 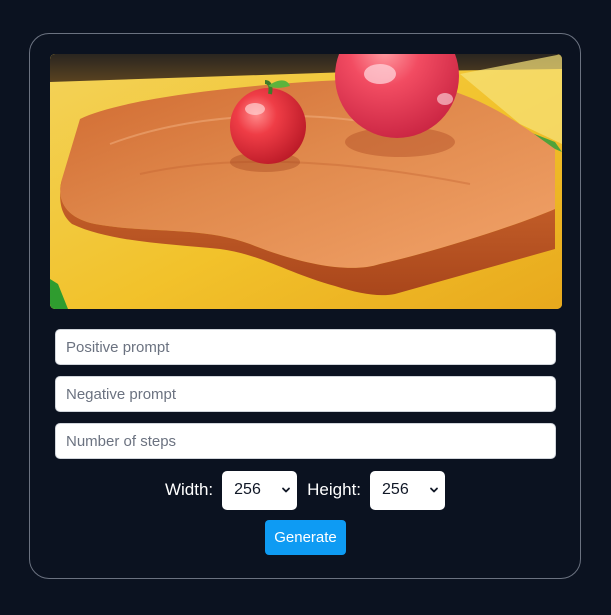 I want to click on positive-prompt-input, so click(x=305, y=347).